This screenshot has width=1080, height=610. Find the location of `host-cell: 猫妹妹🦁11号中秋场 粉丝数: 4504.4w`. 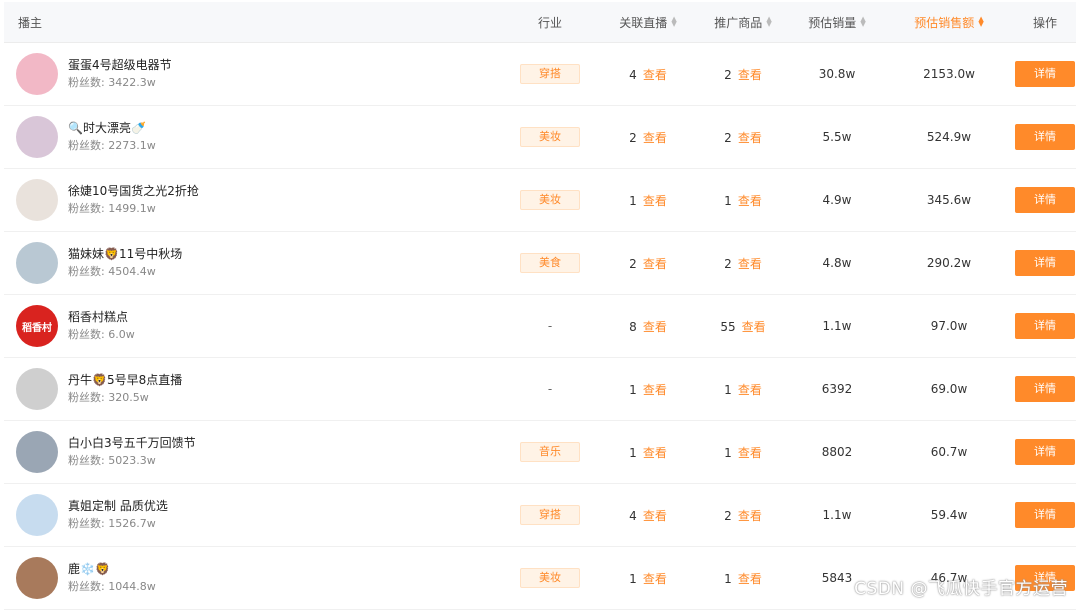

host-cell: 猫妹妹🦁11号中秋场 粉丝数: 4504.4w is located at coordinates (252, 263).